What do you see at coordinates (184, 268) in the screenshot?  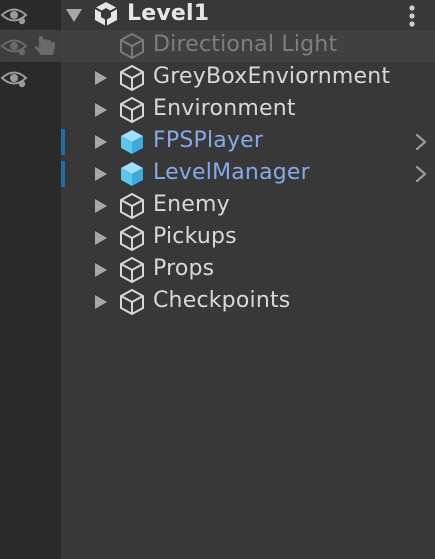 I see `hierarchy-item-label: Props` at bounding box center [184, 268].